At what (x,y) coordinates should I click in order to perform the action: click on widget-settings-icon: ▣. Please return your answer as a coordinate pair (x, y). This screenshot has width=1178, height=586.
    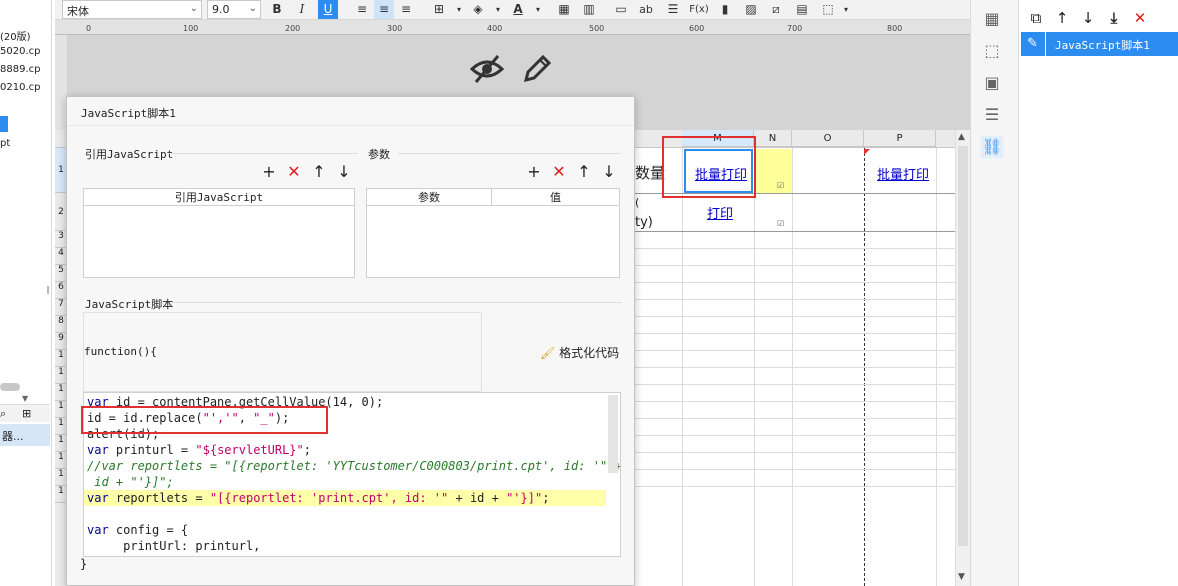
    Looking at the image, I should click on (992, 83).